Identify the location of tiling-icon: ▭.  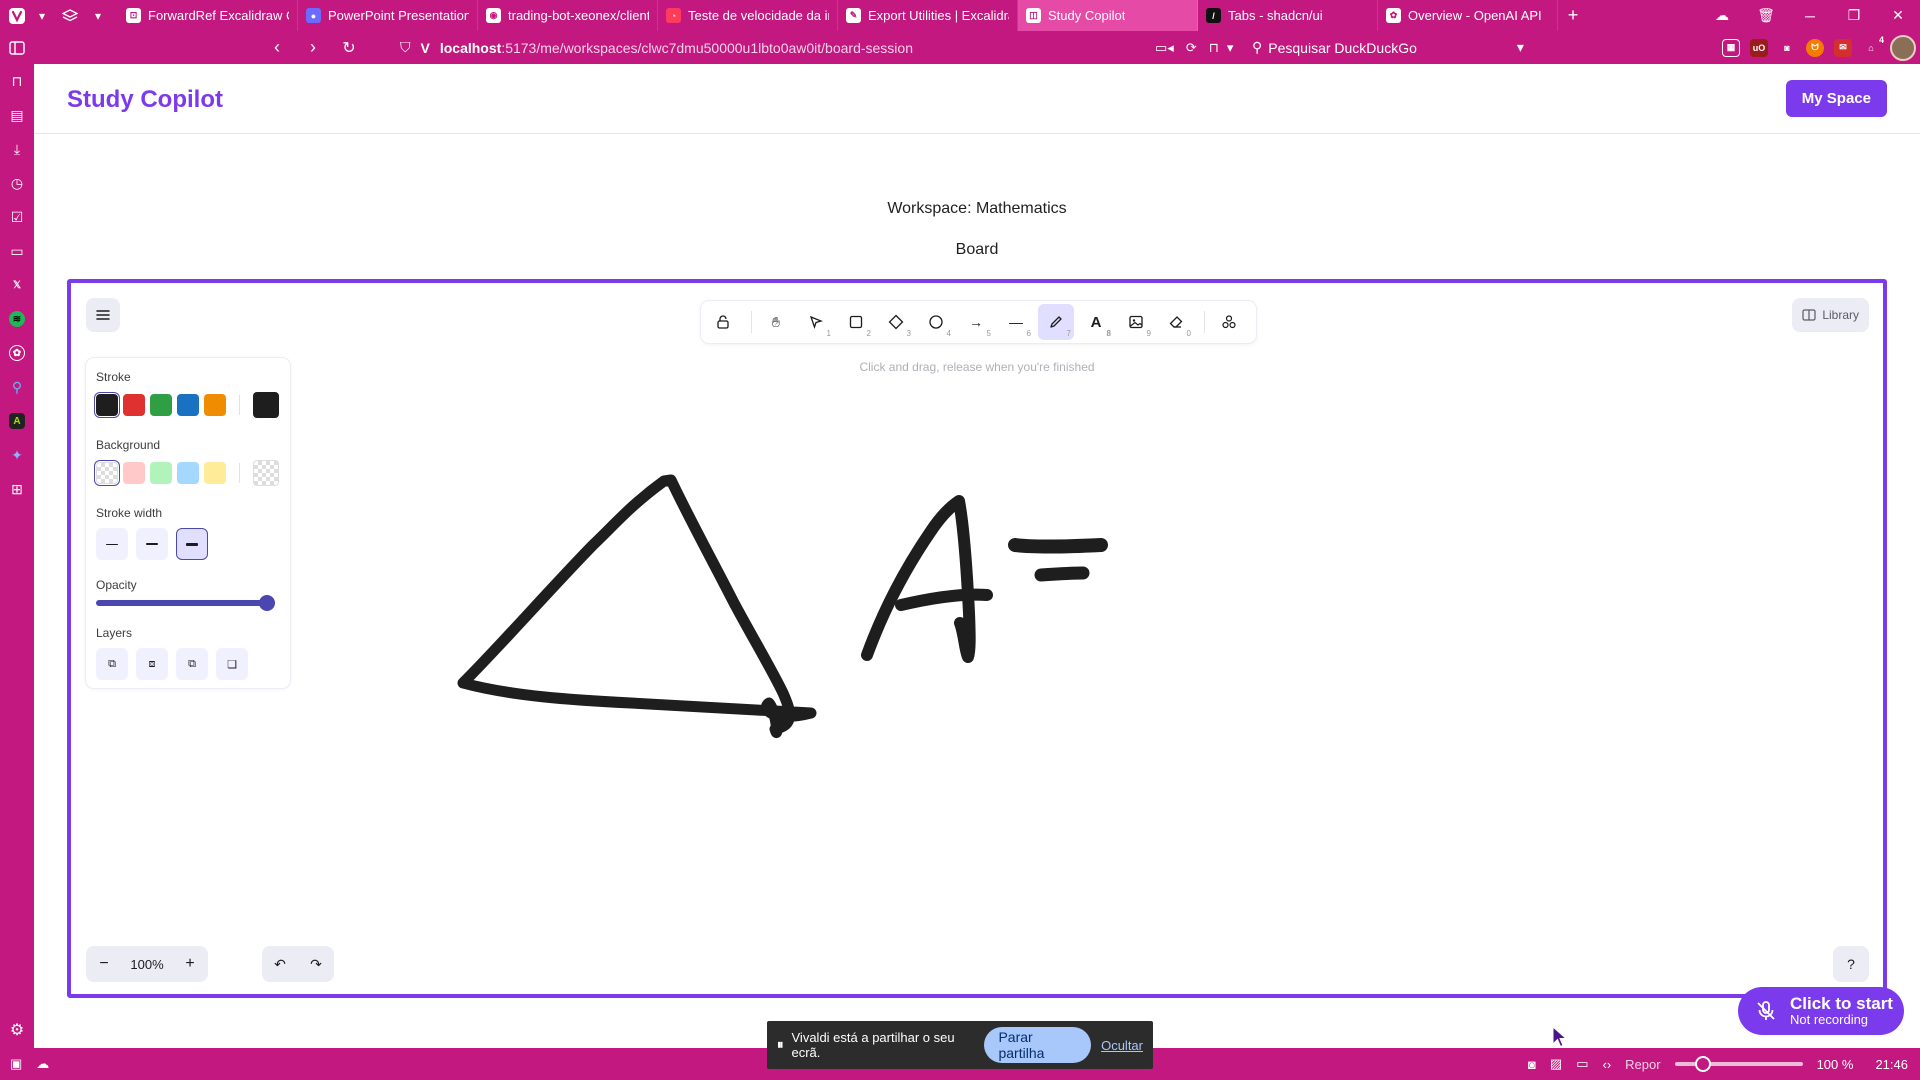
(1582, 1064).